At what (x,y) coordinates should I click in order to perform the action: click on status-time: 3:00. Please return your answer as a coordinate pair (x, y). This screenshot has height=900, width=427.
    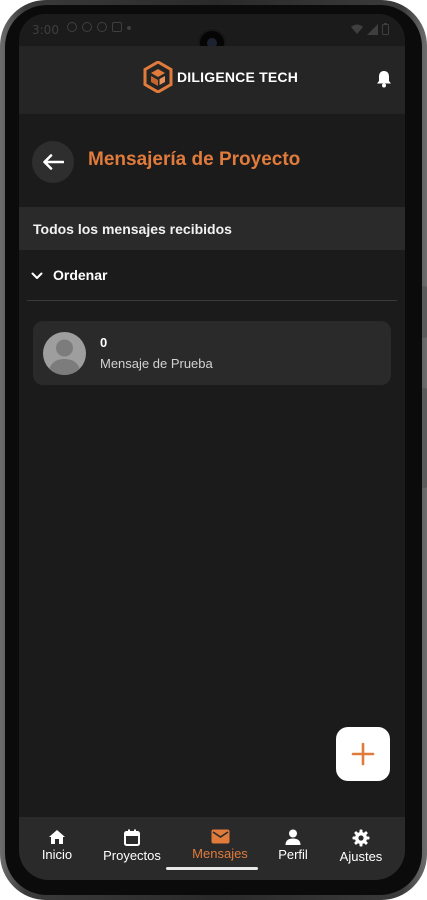
    Looking at the image, I should click on (45, 30).